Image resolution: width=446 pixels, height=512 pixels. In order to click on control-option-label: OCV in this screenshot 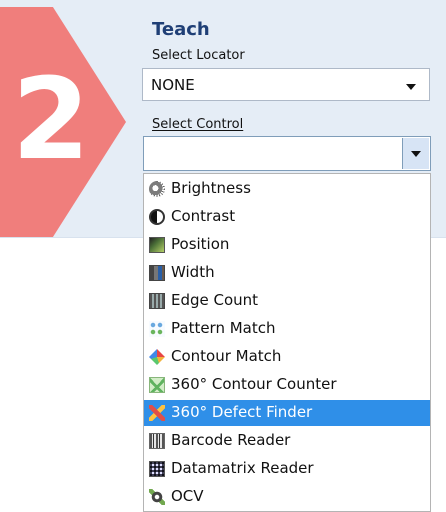, I will do `click(187, 496)`.